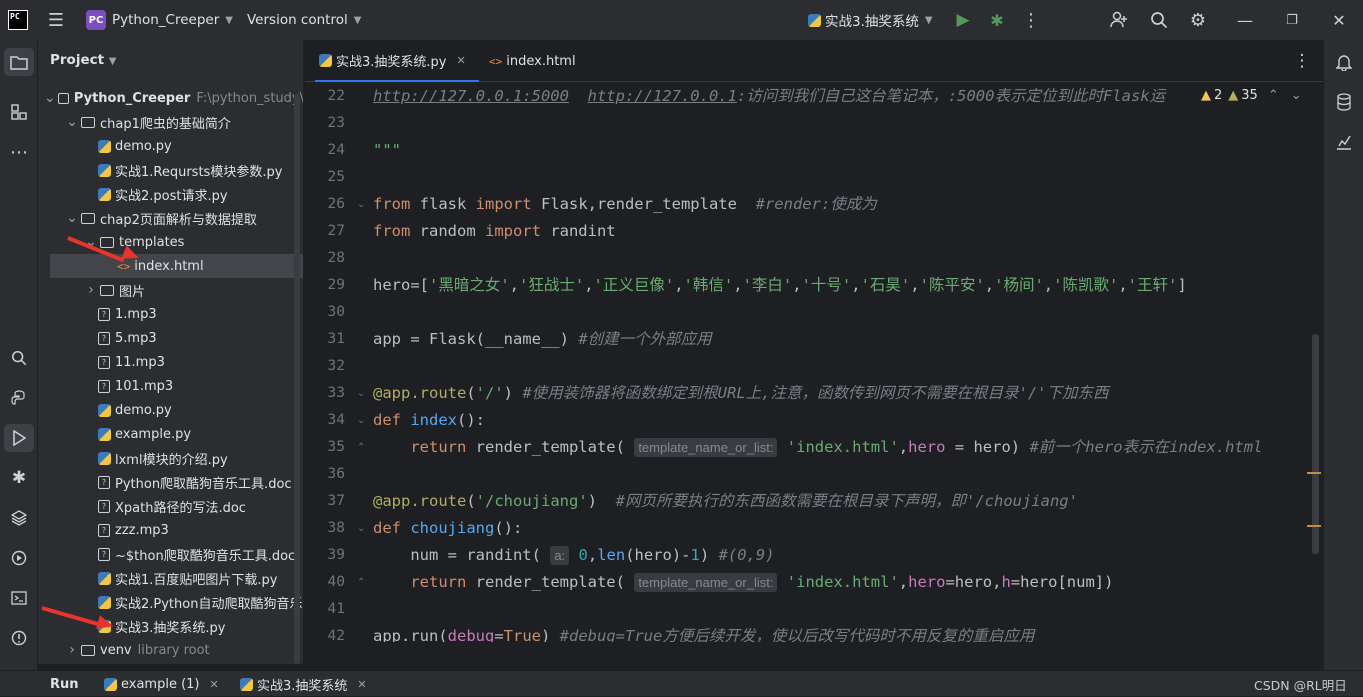  I want to click on watermark-text: CSDN @RL明日, so click(1300, 685).